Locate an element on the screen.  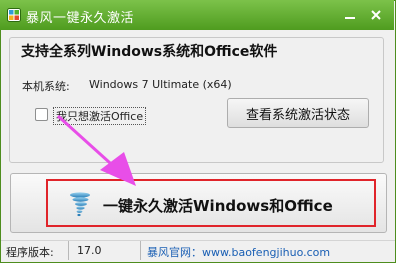
minimize-icon is located at coordinates (350, 18).